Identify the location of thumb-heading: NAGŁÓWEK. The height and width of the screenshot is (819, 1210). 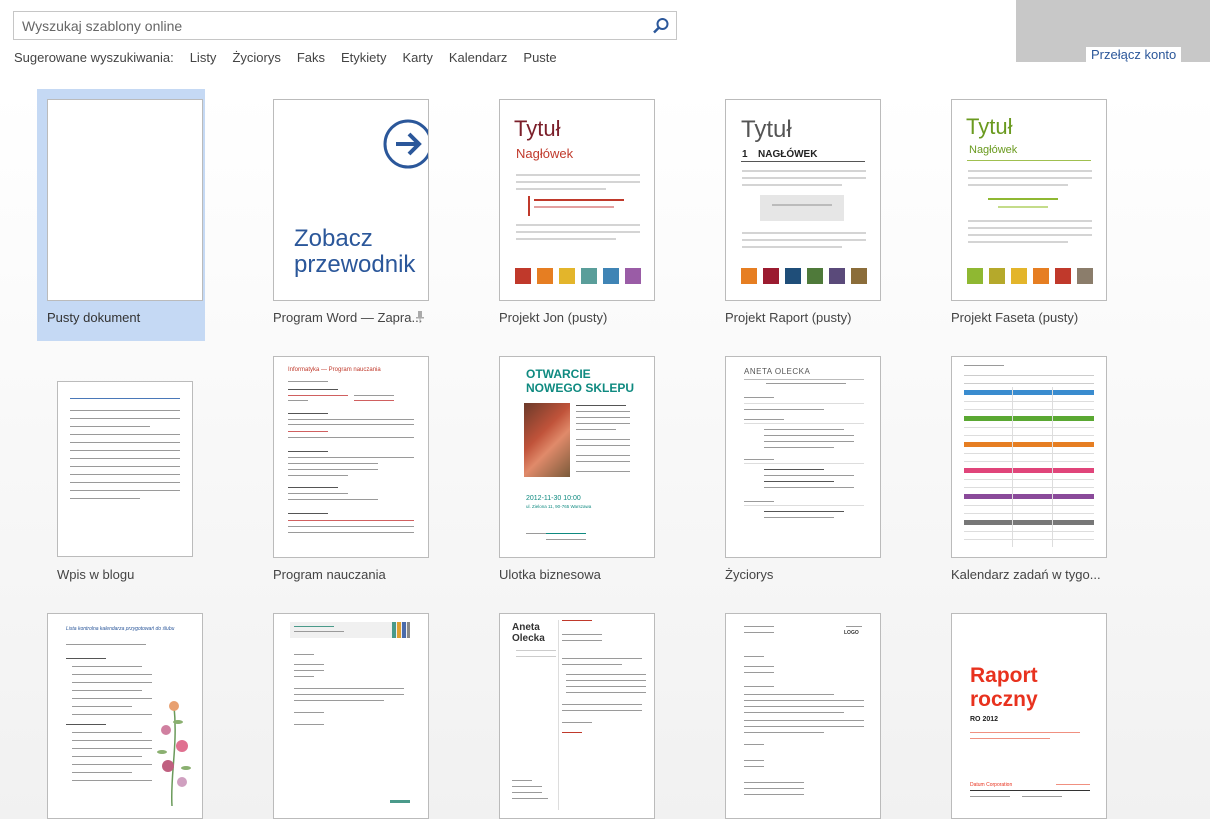
(788, 154).